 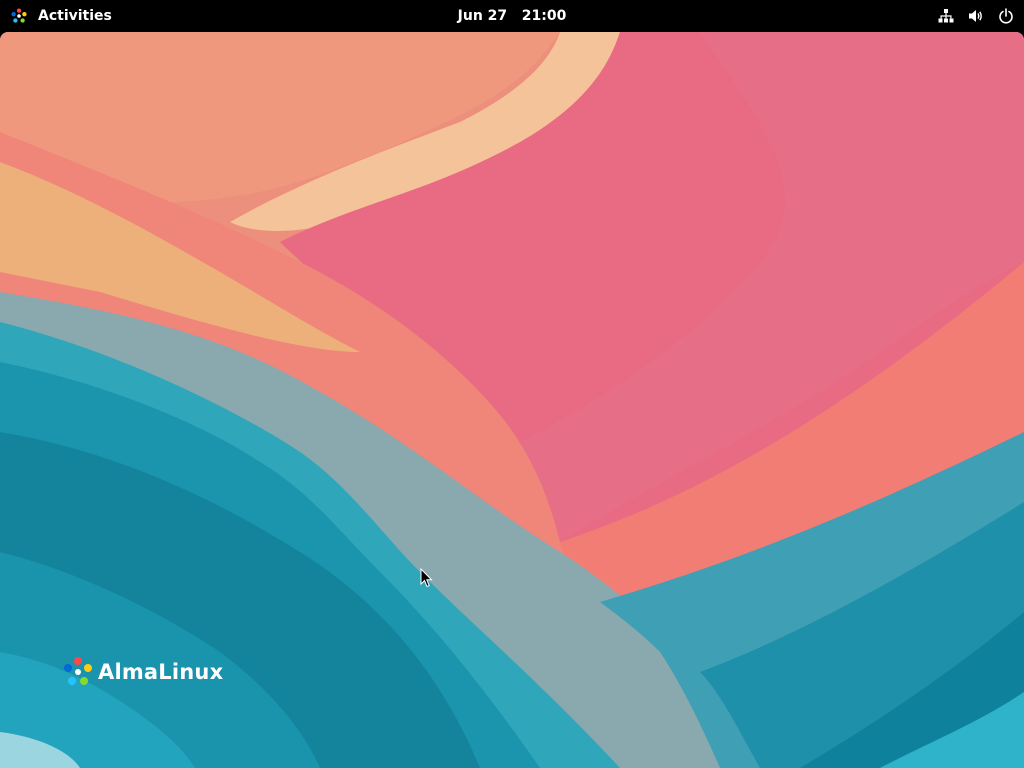 I want to click on clock: Jun 27 21:00, so click(x=512, y=16).